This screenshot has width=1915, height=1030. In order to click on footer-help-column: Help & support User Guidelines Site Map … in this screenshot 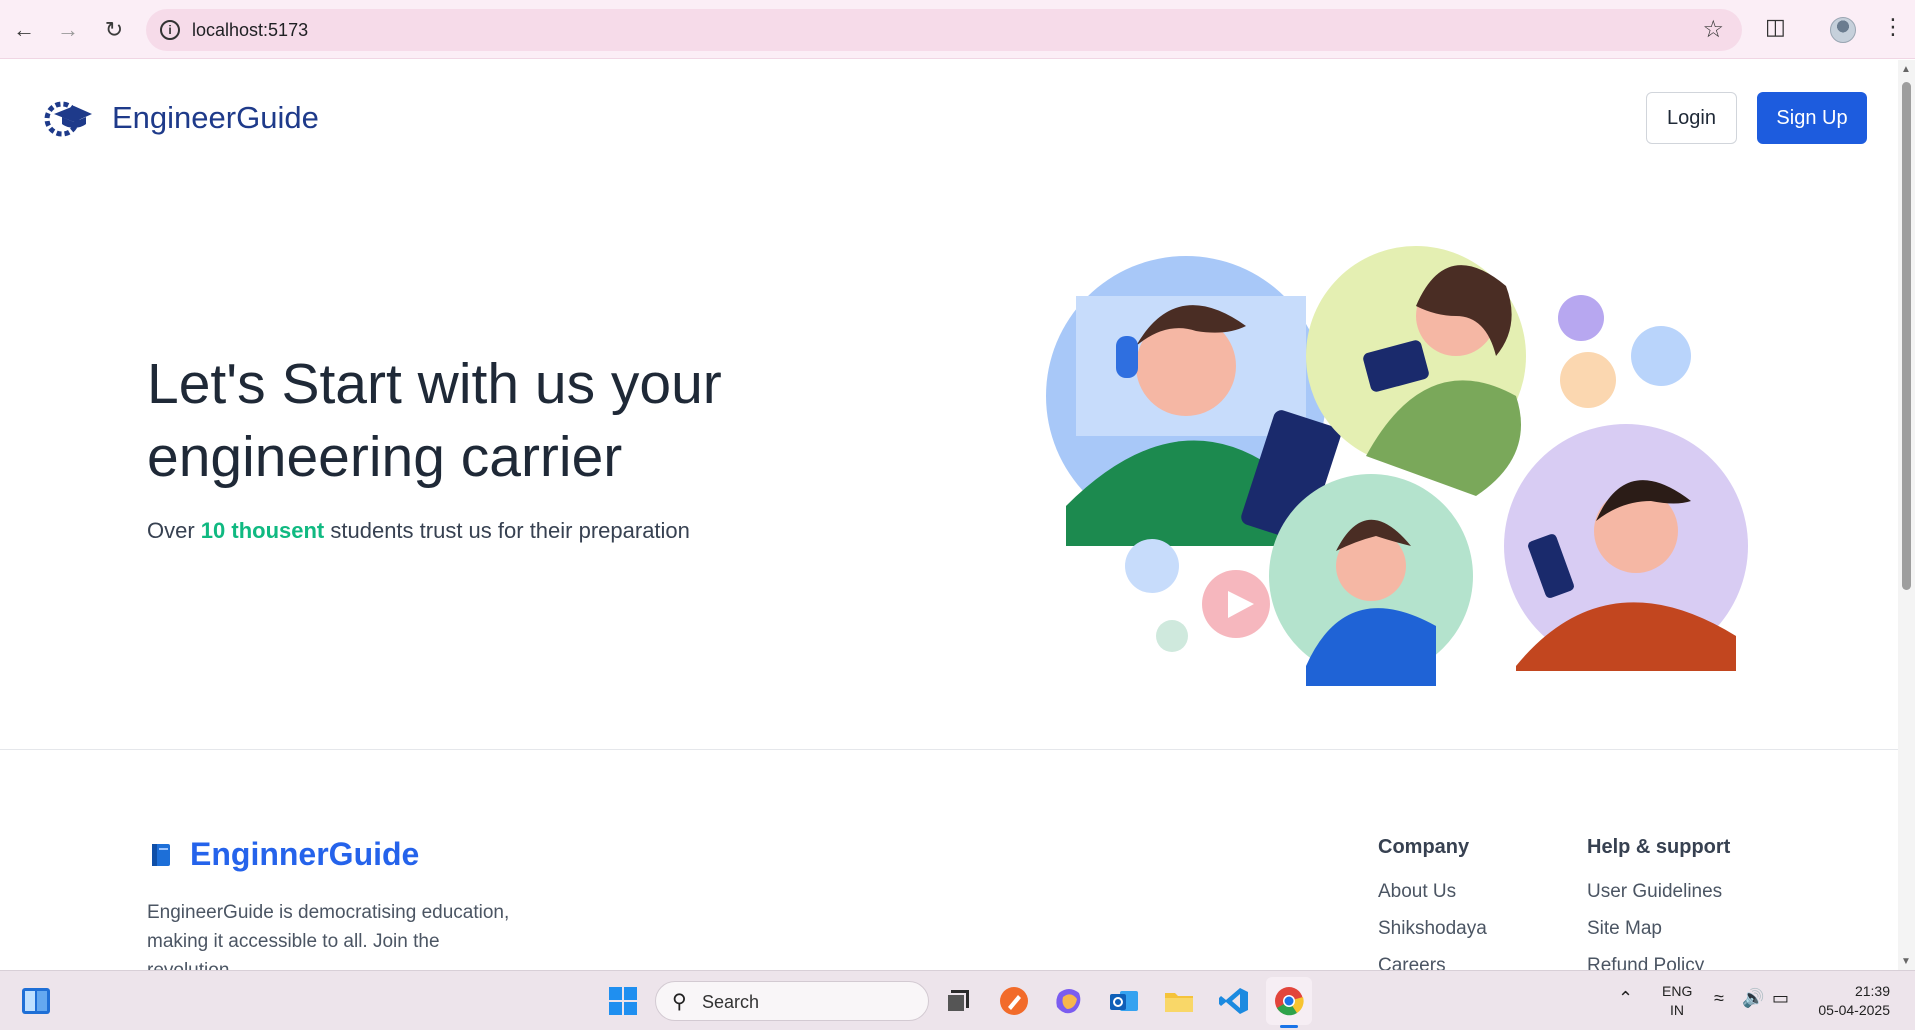, I will do `click(1658, 903)`.